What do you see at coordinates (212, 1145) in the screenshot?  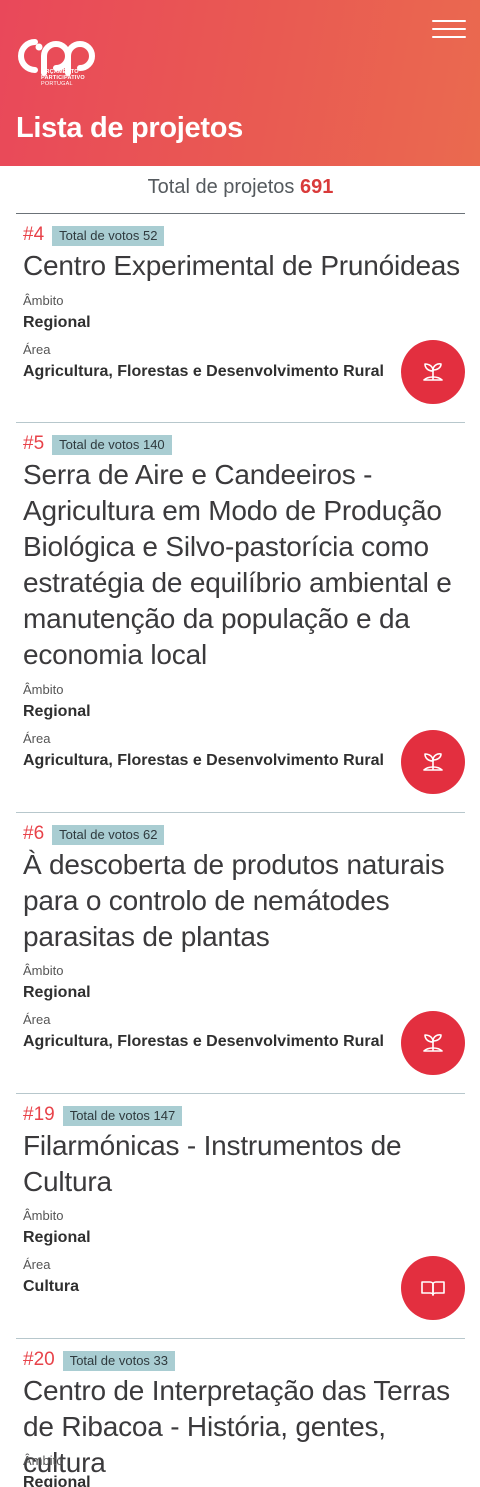 I see `project-title-line: Filarmónicas - Instrumentos de` at bounding box center [212, 1145].